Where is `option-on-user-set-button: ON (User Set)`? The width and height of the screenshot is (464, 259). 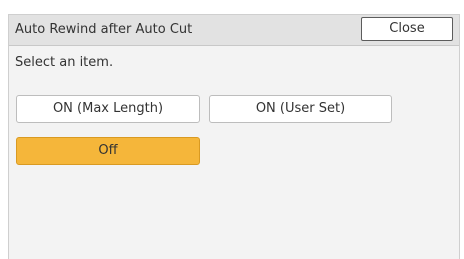 option-on-user-set-button: ON (User Set) is located at coordinates (300, 109).